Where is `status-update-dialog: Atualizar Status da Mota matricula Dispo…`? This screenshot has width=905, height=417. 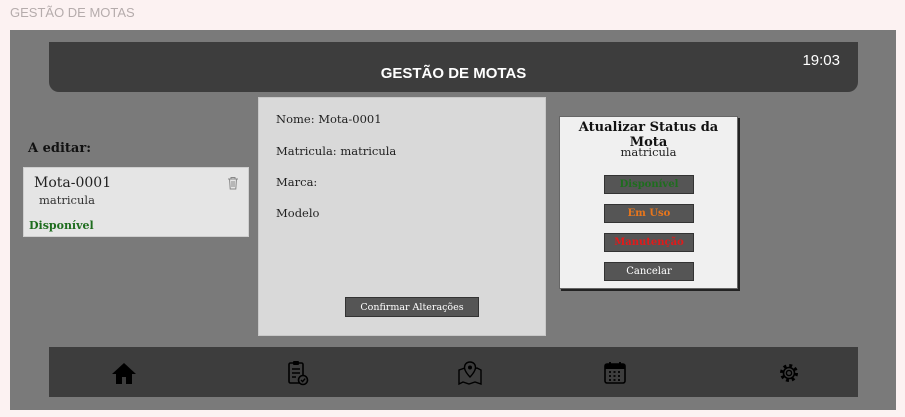
status-update-dialog: Atualizar Status da Mota matricula Dispo… is located at coordinates (648, 202).